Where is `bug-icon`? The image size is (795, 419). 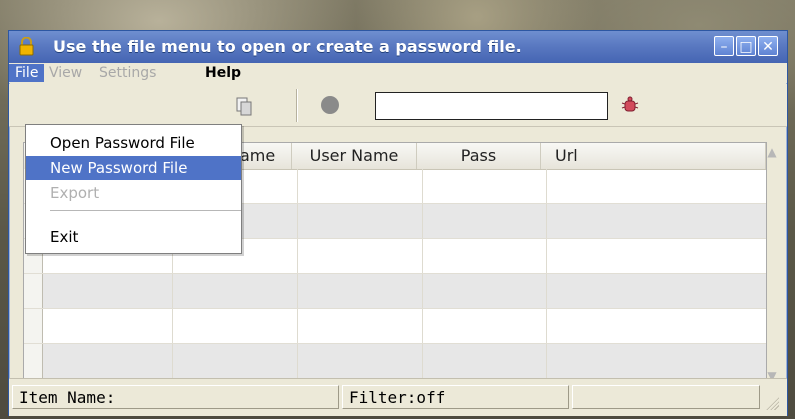
bug-icon is located at coordinates (630, 105).